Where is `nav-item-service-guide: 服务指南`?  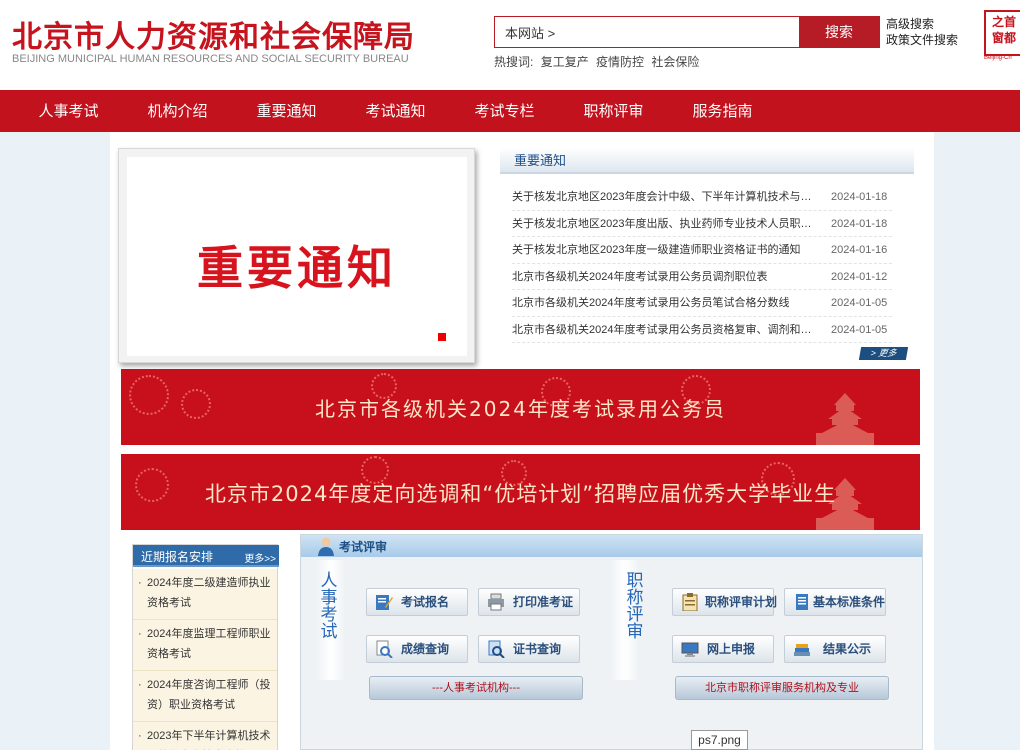
nav-item-service-guide: 服务指南 is located at coordinates (722, 111).